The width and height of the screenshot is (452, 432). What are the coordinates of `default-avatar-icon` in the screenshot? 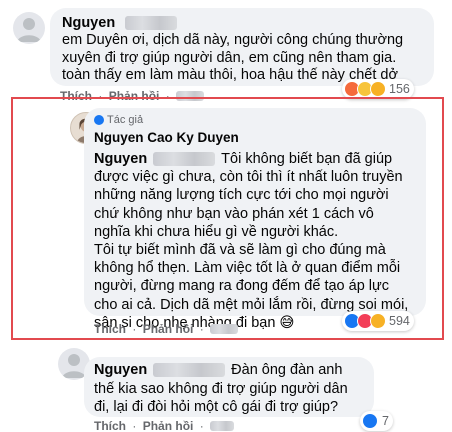 It's located at (29, 30).